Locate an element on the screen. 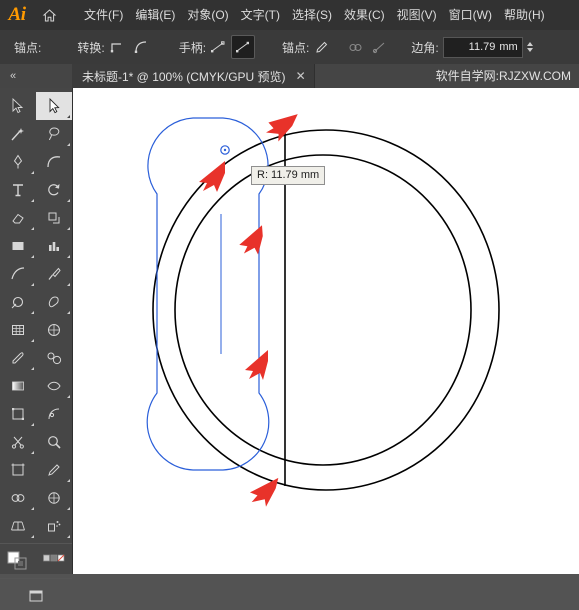 Image resolution: width=579 pixels, height=610 pixels. convert-label: 转换: is located at coordinates (91, 47).